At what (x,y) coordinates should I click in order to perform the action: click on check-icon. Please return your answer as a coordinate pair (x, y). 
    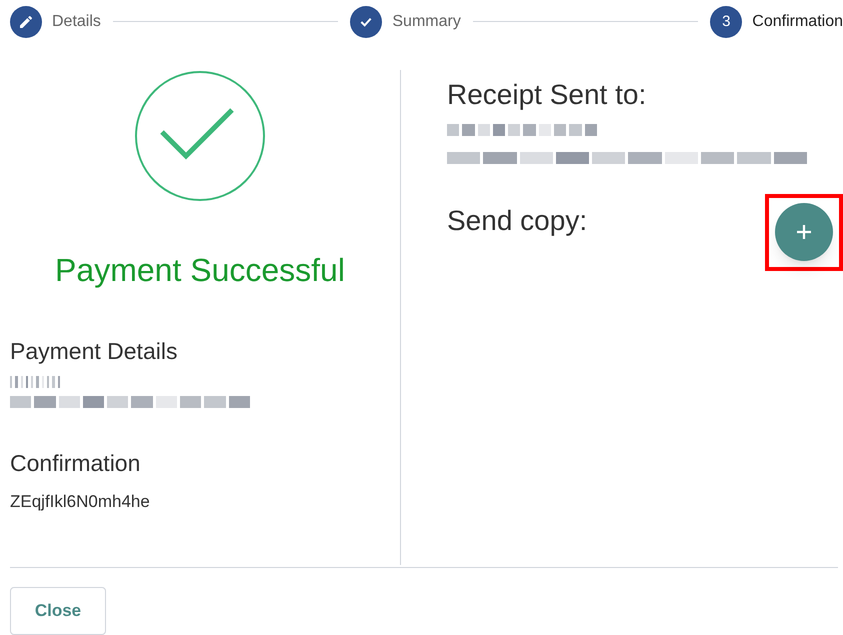
    Looking at the image, I should click on (366, 22).